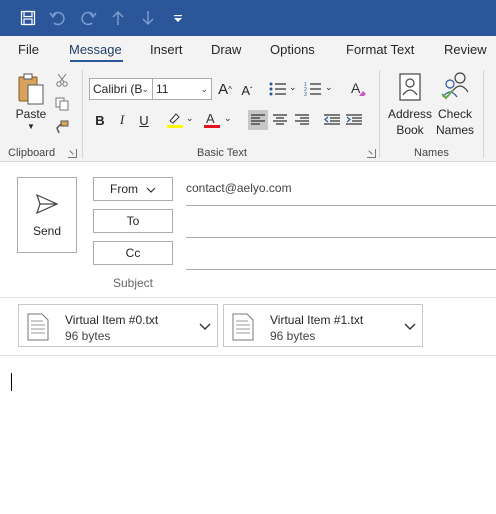 This screenshot has width=496, height=514. What do you see at coordinates (410, 114) in the screenshot?
I see `address-book-label-1: Address` at bounding box center [410, 114].